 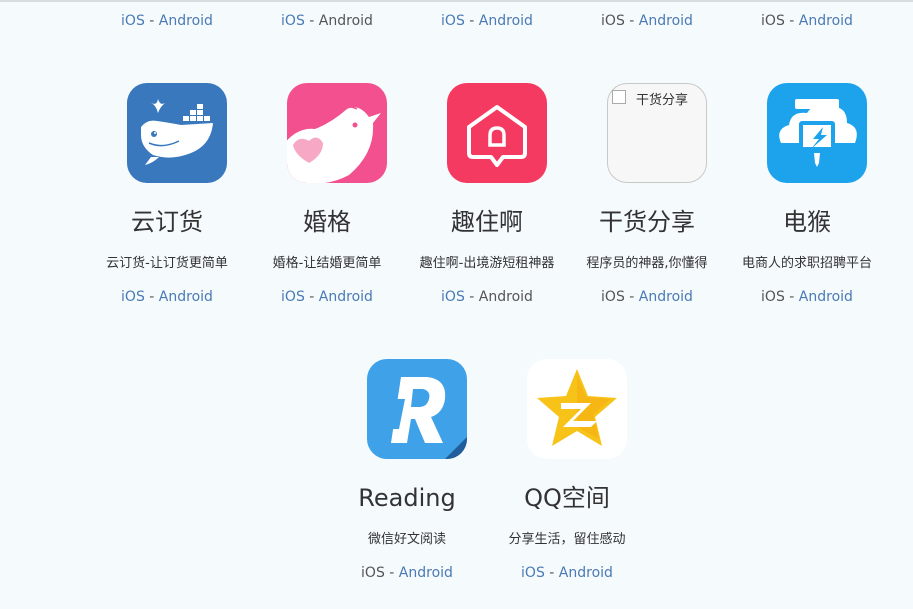 I want to click on app-card-hunge: 婚格 婚格-让结婚更简单 iOS - Android, so click(x=327, y=208).